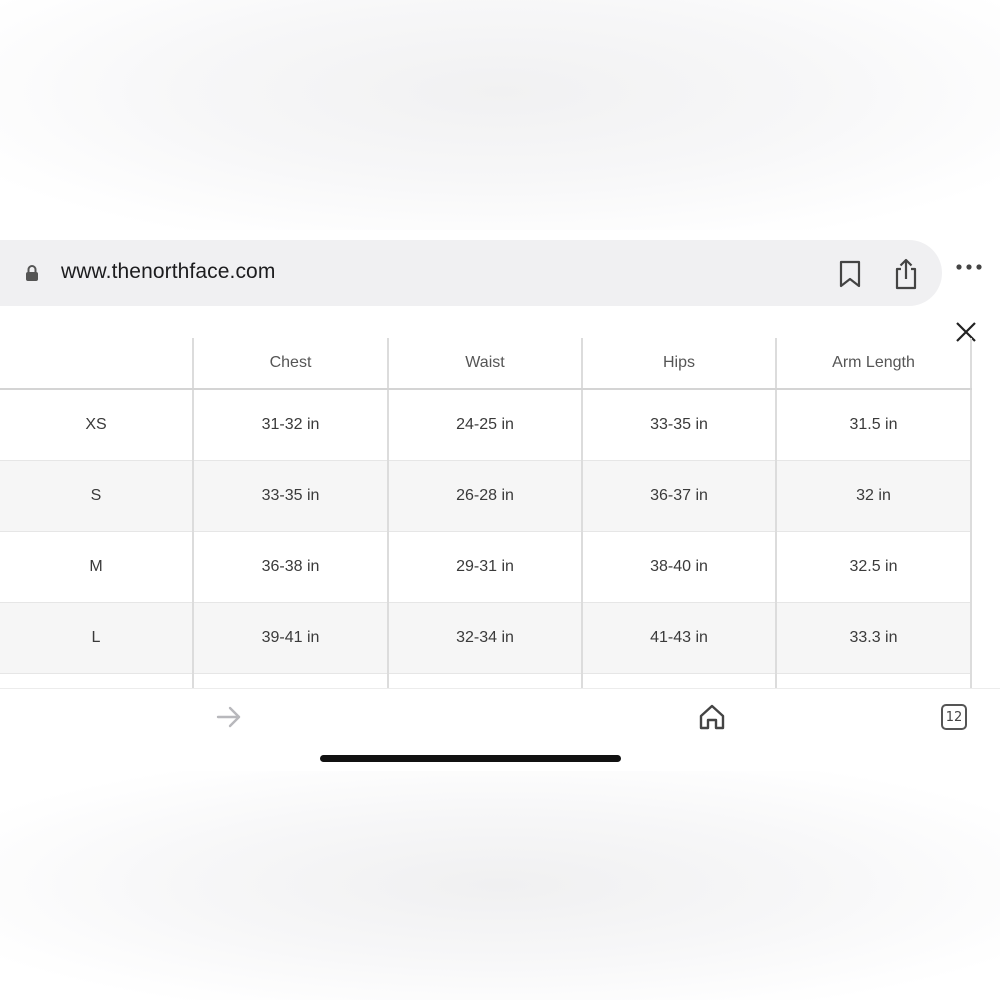 The height and width of the screenshot is (1000, 1000). What do you see at coordinates (873, 567) in the screenshot?
I see `arm-length-cell: 32.5 in` at bounding box center [873, 567].